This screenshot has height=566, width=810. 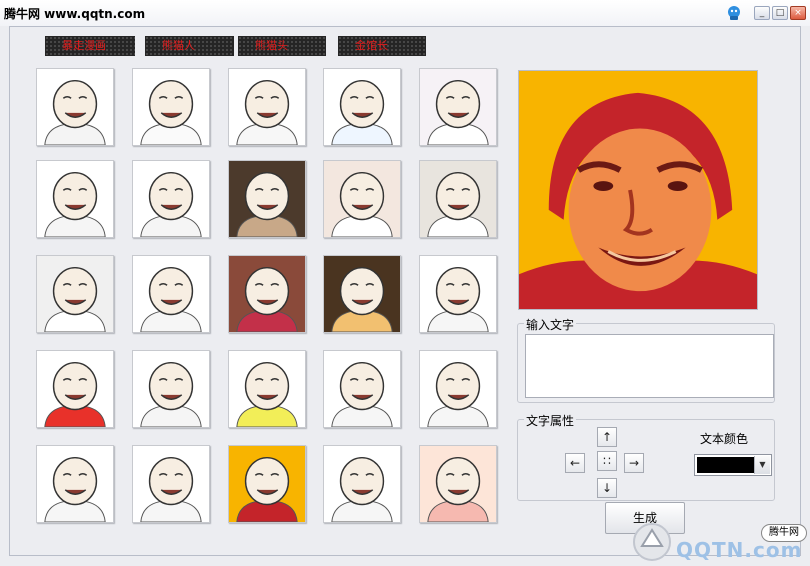 What do you see at coordinates (90, 46) in the screenshot?
I see `tab-0: 暴走漫画` at bounding box center [90, 46].